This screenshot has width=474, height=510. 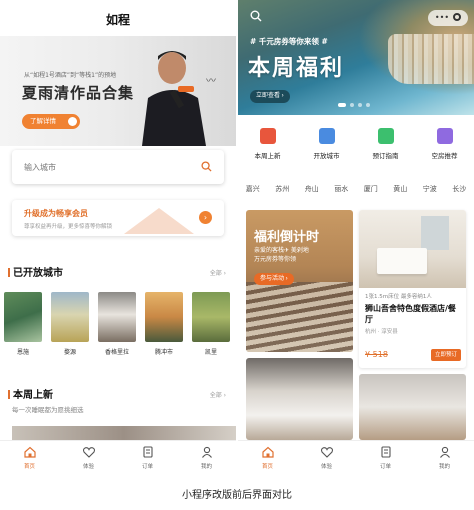 I want to click on banner-subtitle: 从“如程1号酒店”到“等栈1”的预地, so click(x=70, y=75).